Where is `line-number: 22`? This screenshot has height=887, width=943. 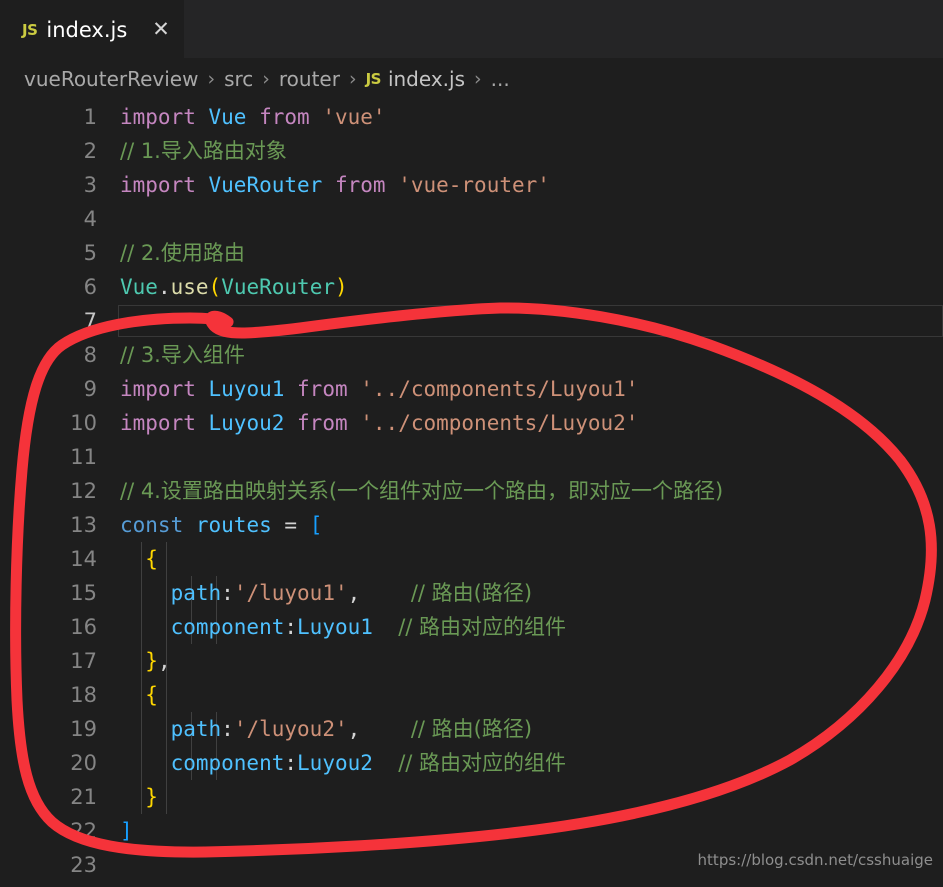
line-number: 22 is located at coordinates (83, 831).